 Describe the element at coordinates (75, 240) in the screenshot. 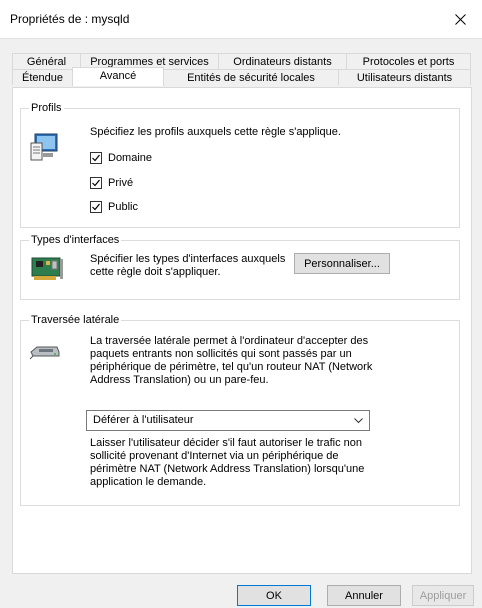

I see `interfaces-legend: Types d'interfaces` at that location.